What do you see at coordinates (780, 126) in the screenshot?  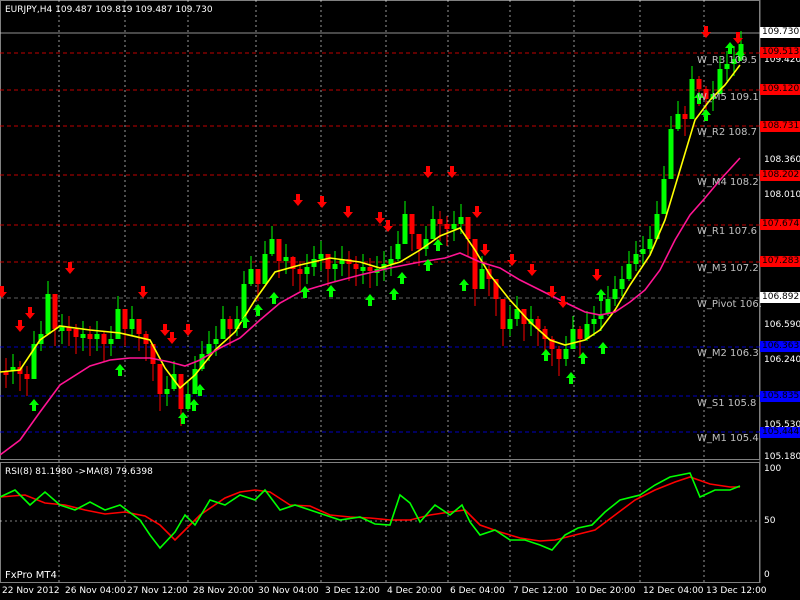 I see `pivot-value-box: 108.731` at bounding box center [780, 126].